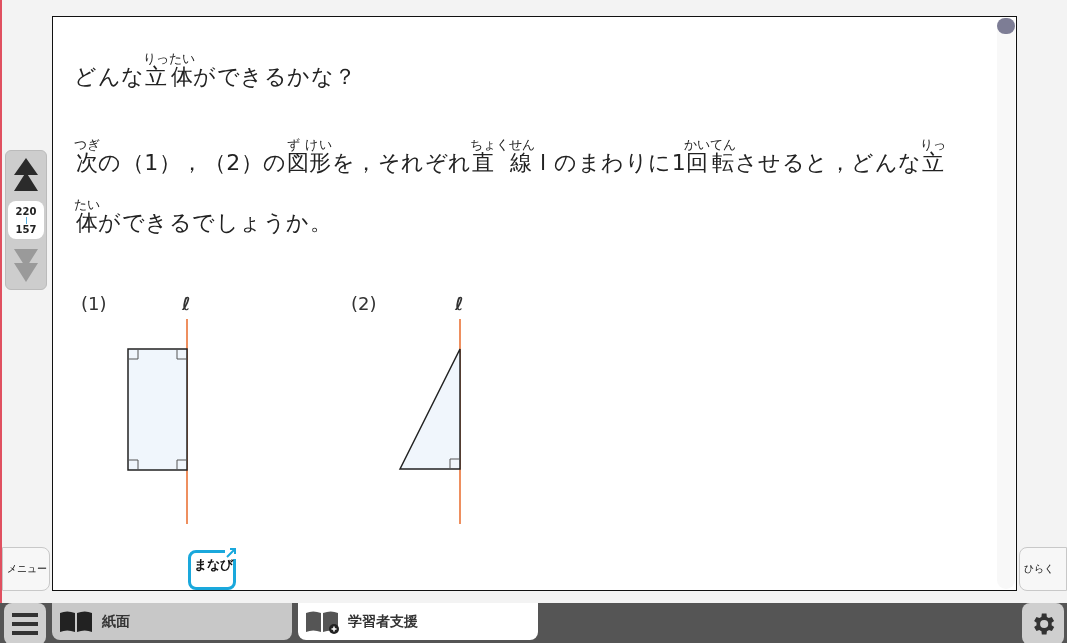 The image size is (1067, 643). I want to click on current-page: 220, so click(26, 211).